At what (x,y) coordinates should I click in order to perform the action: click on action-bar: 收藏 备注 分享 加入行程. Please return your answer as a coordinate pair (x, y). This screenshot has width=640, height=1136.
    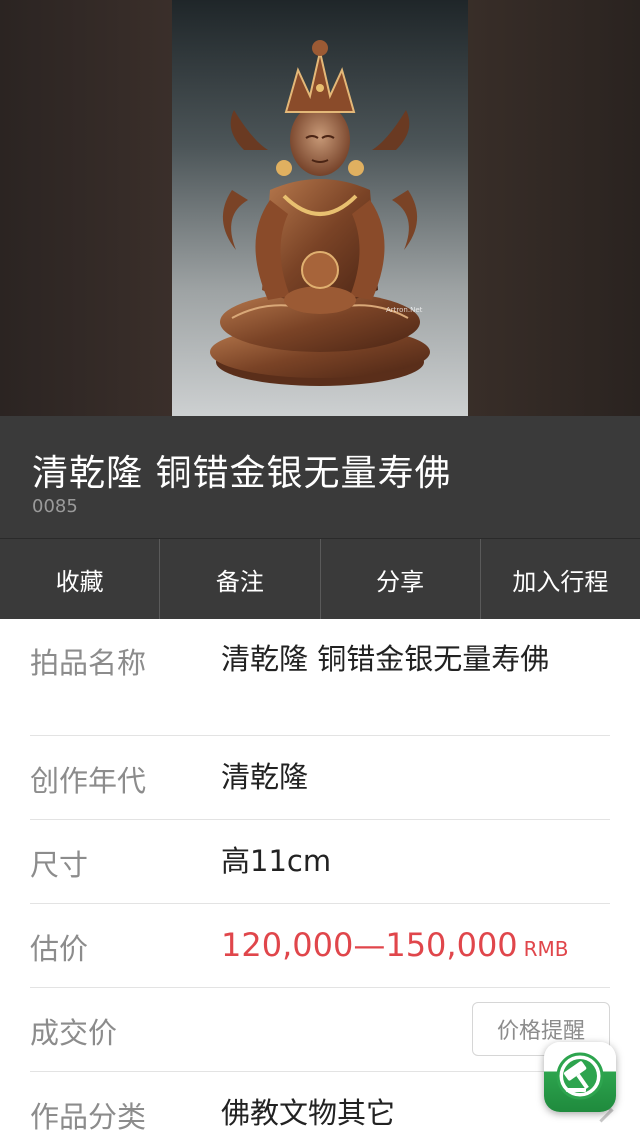
    Looking at the image, I should click on (320, 578).